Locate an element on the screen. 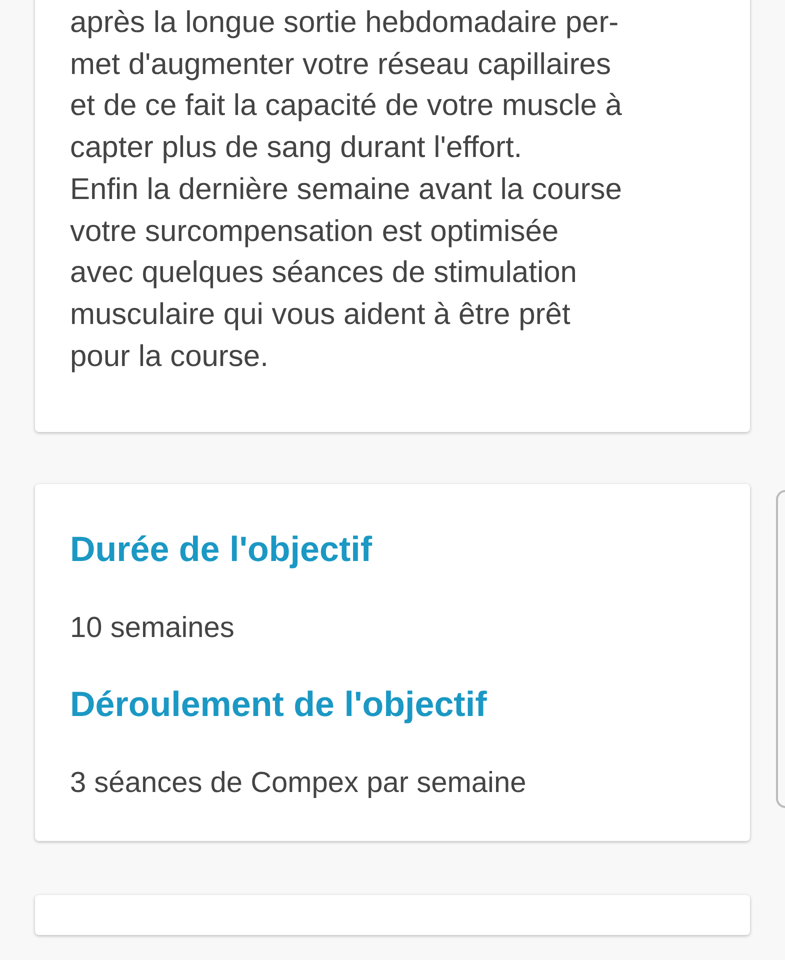 This screenshot has width=785, height=960. section-heading: Durée de l'objectif is located at coordinates (222, 550).